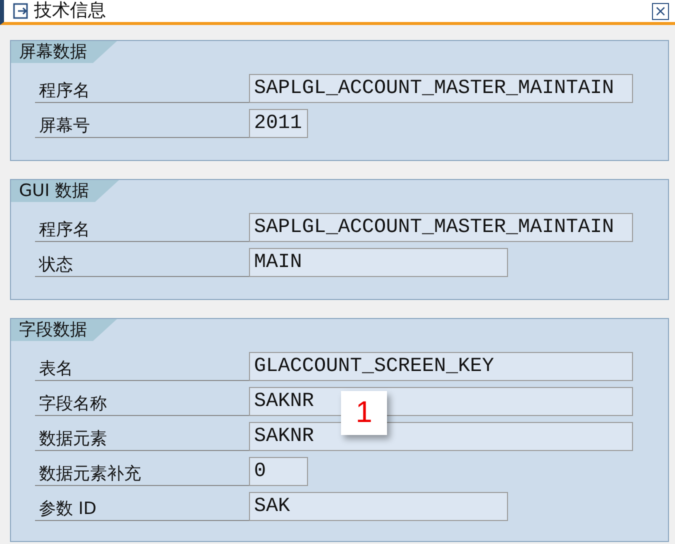 The width and height of the screenshot is (675, 544). I want to click on input-field: SAK, so click(378, 506).